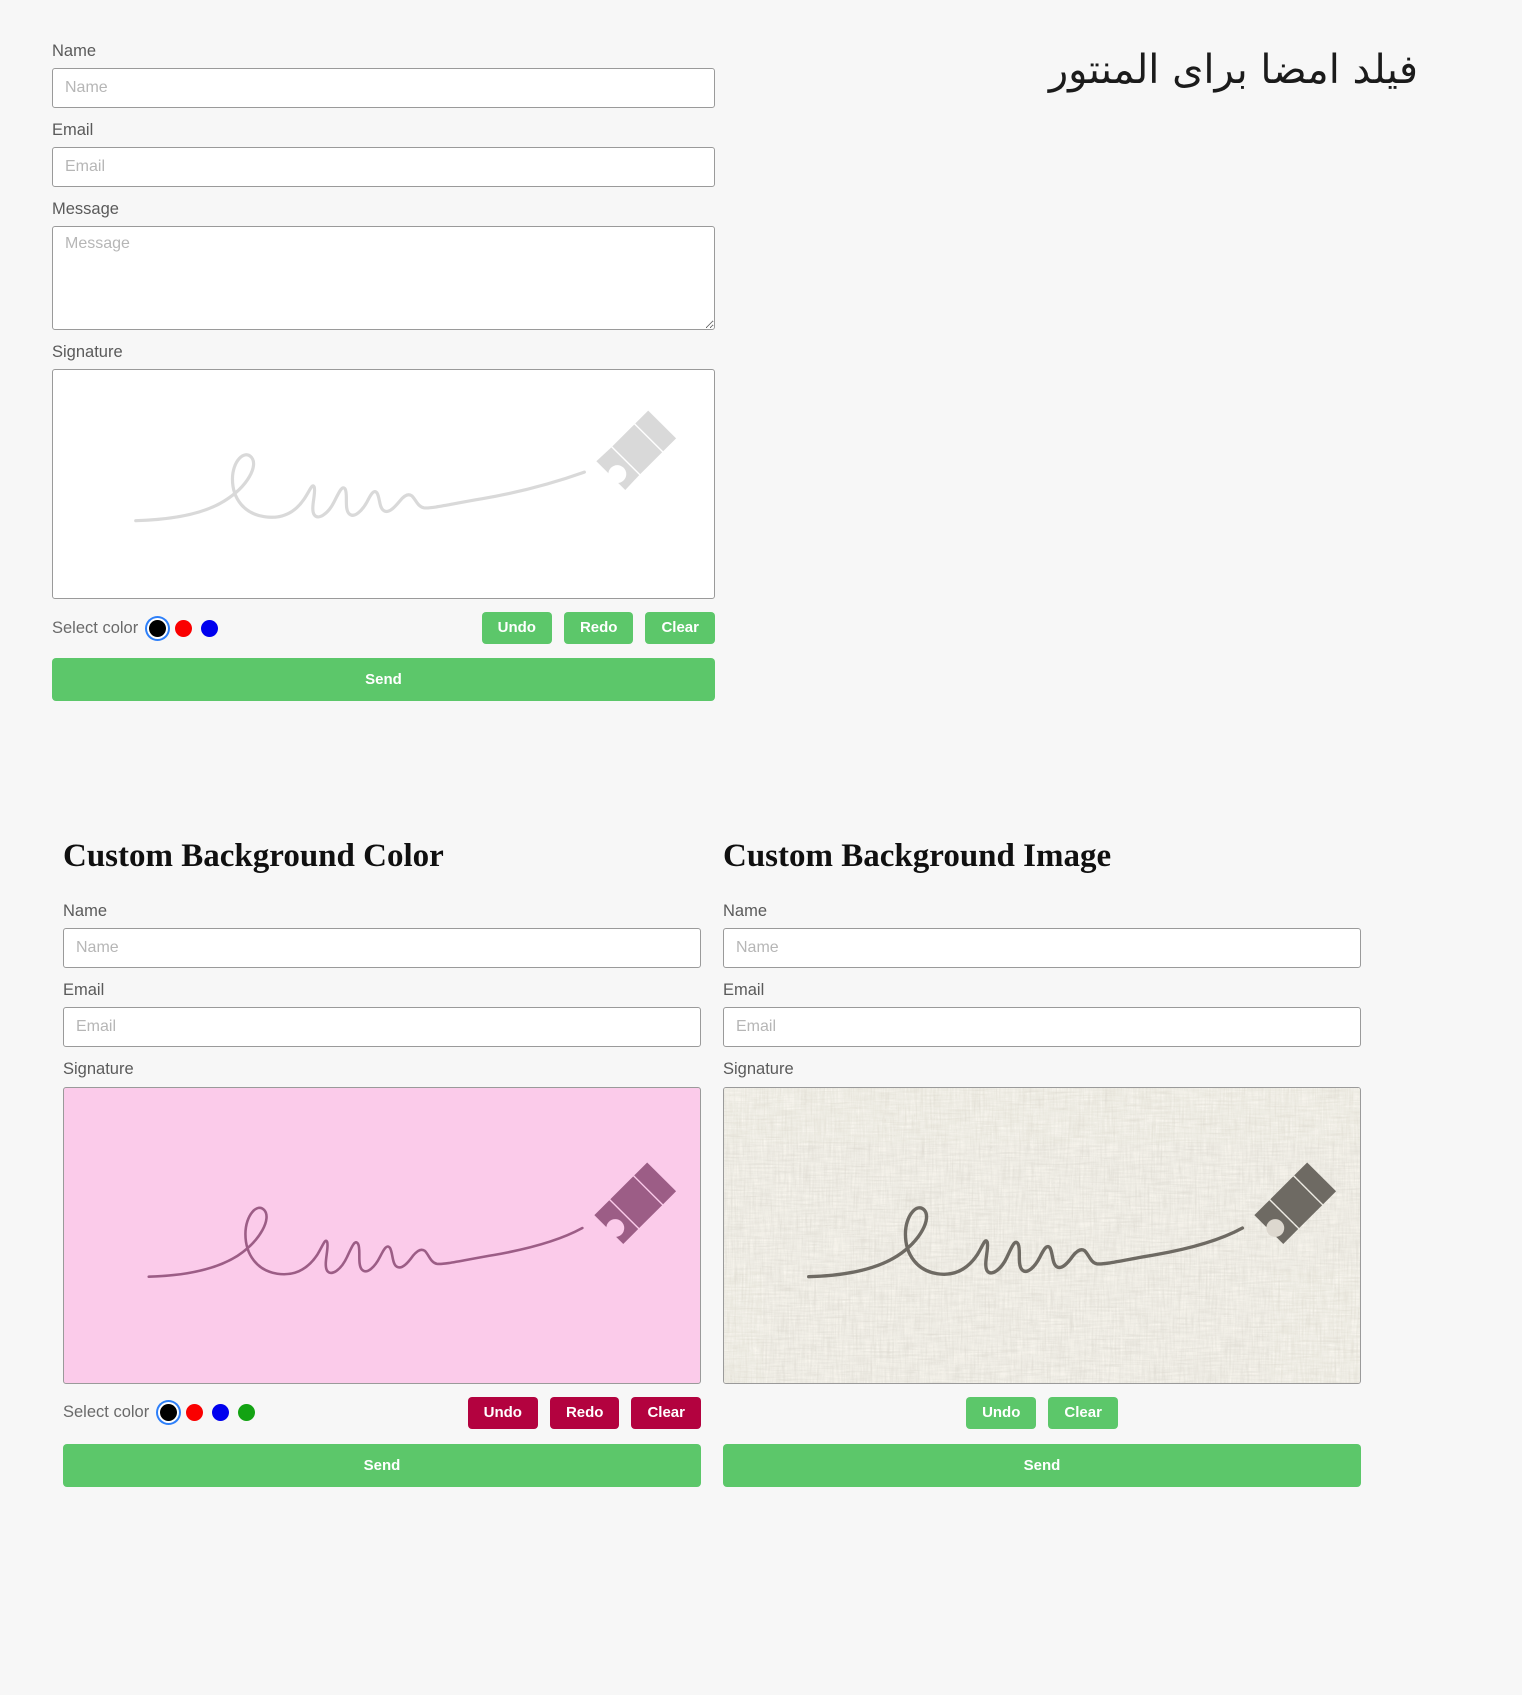  I want to click on message-label: Message, so click(85, 209).